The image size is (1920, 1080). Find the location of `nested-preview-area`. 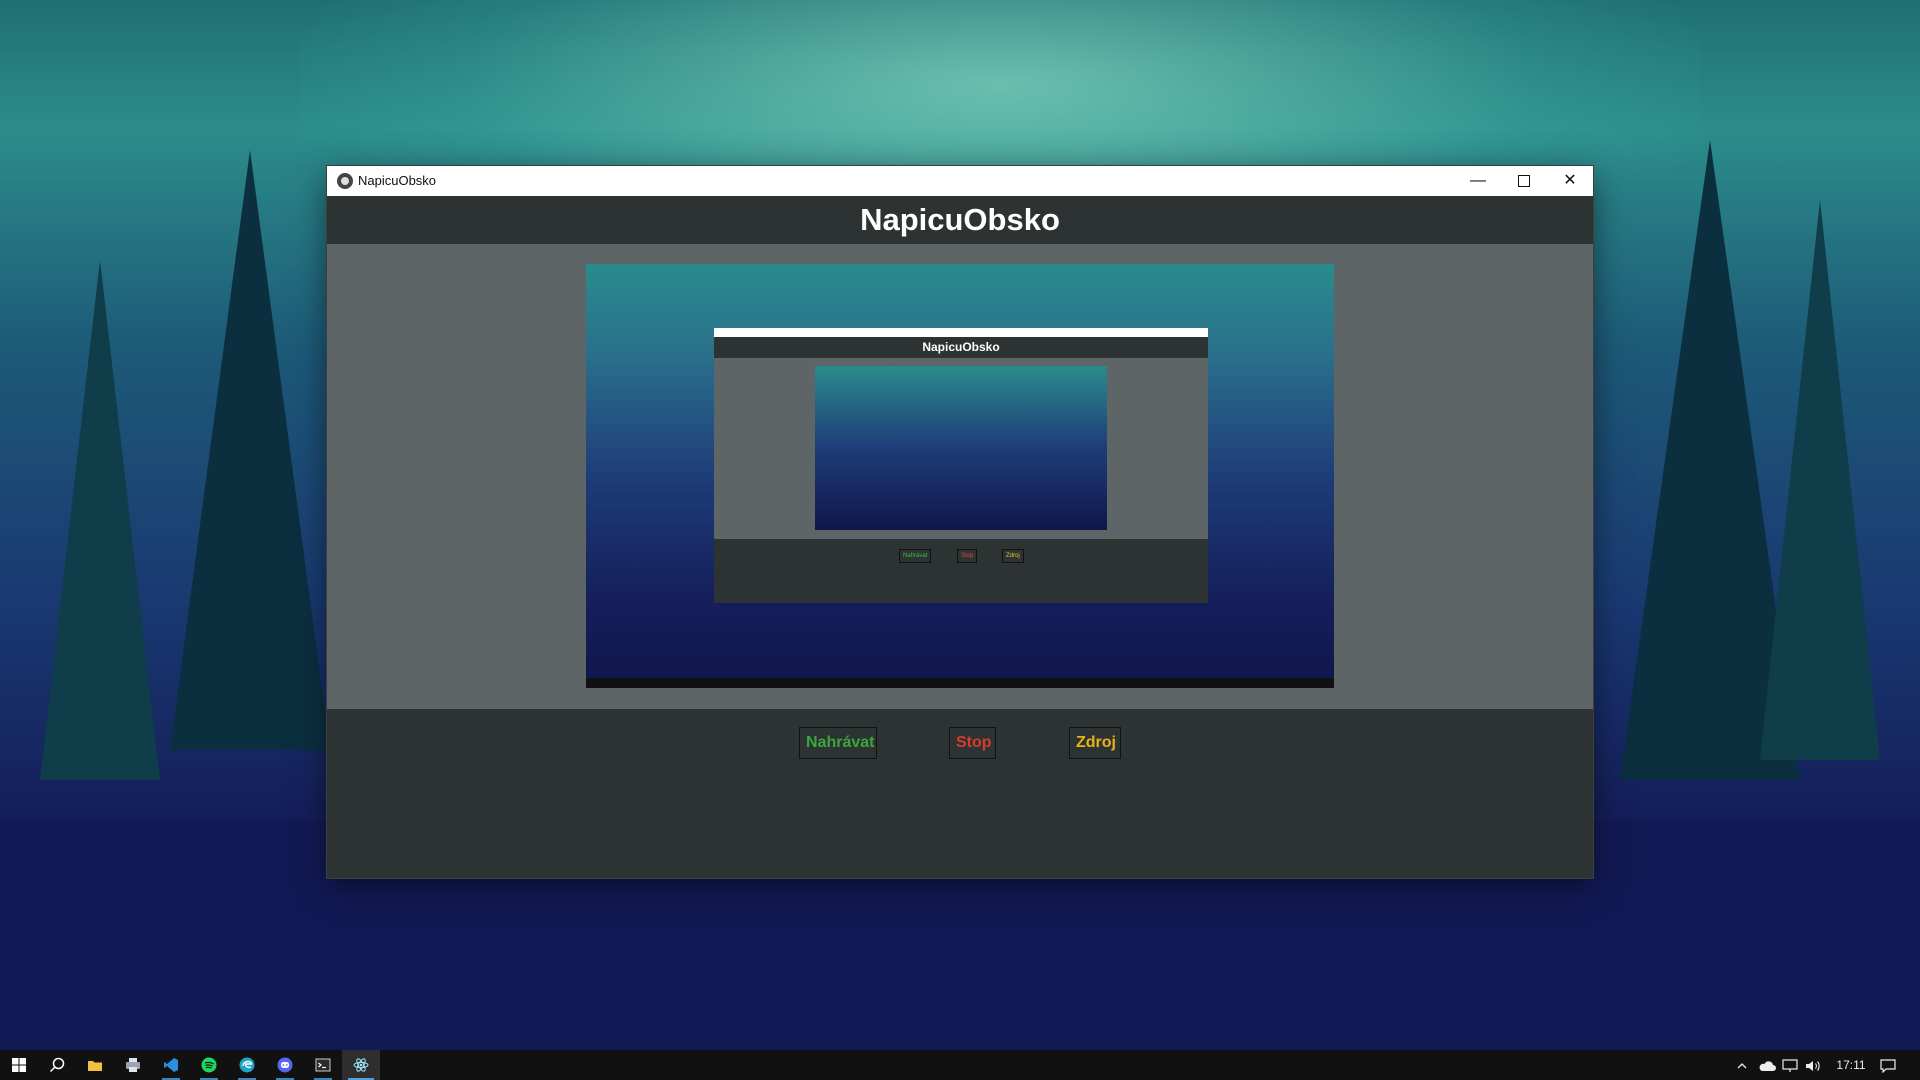

nested-preview-area is located at coordinates (961, 448).